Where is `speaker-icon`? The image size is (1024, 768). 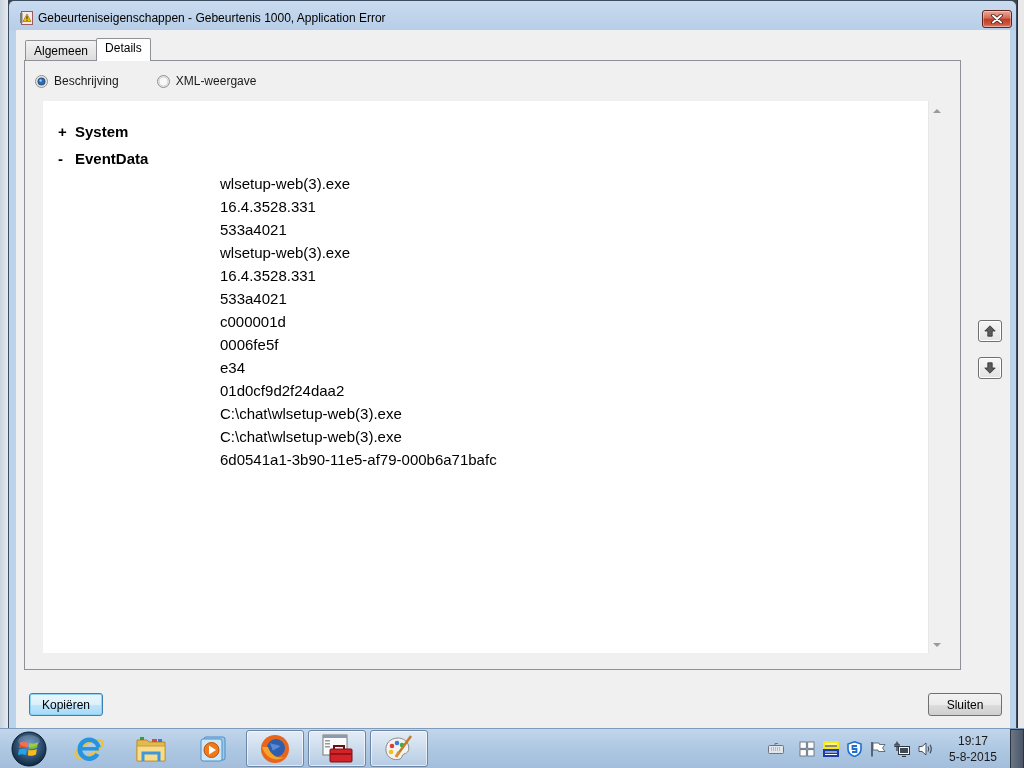
speaker-icon is located at coordinates (926, 748).